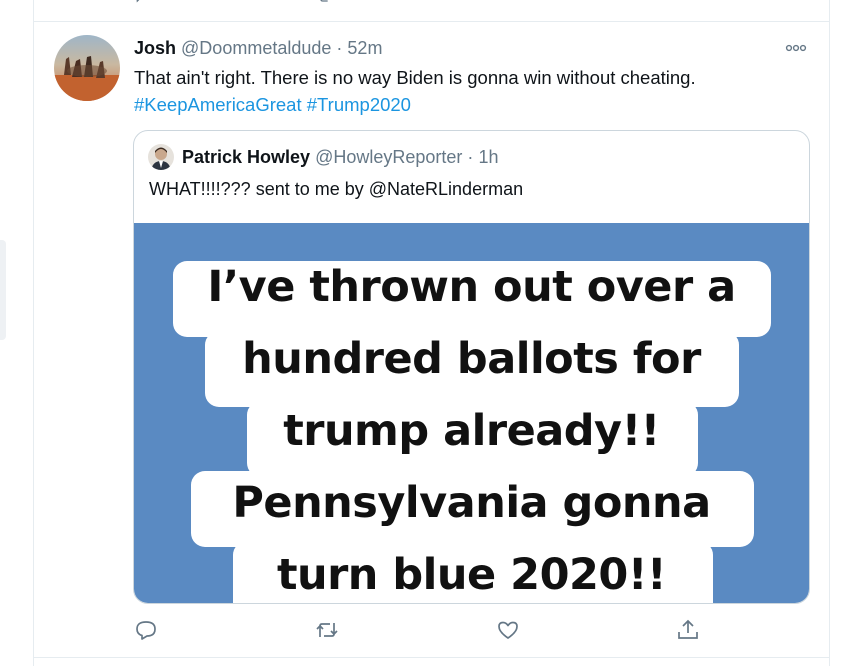 This screenshot has height=666, width=858. I want to click on hashtag-list: #KeepAmericaGreat #Trump2020, so click(474, 104).